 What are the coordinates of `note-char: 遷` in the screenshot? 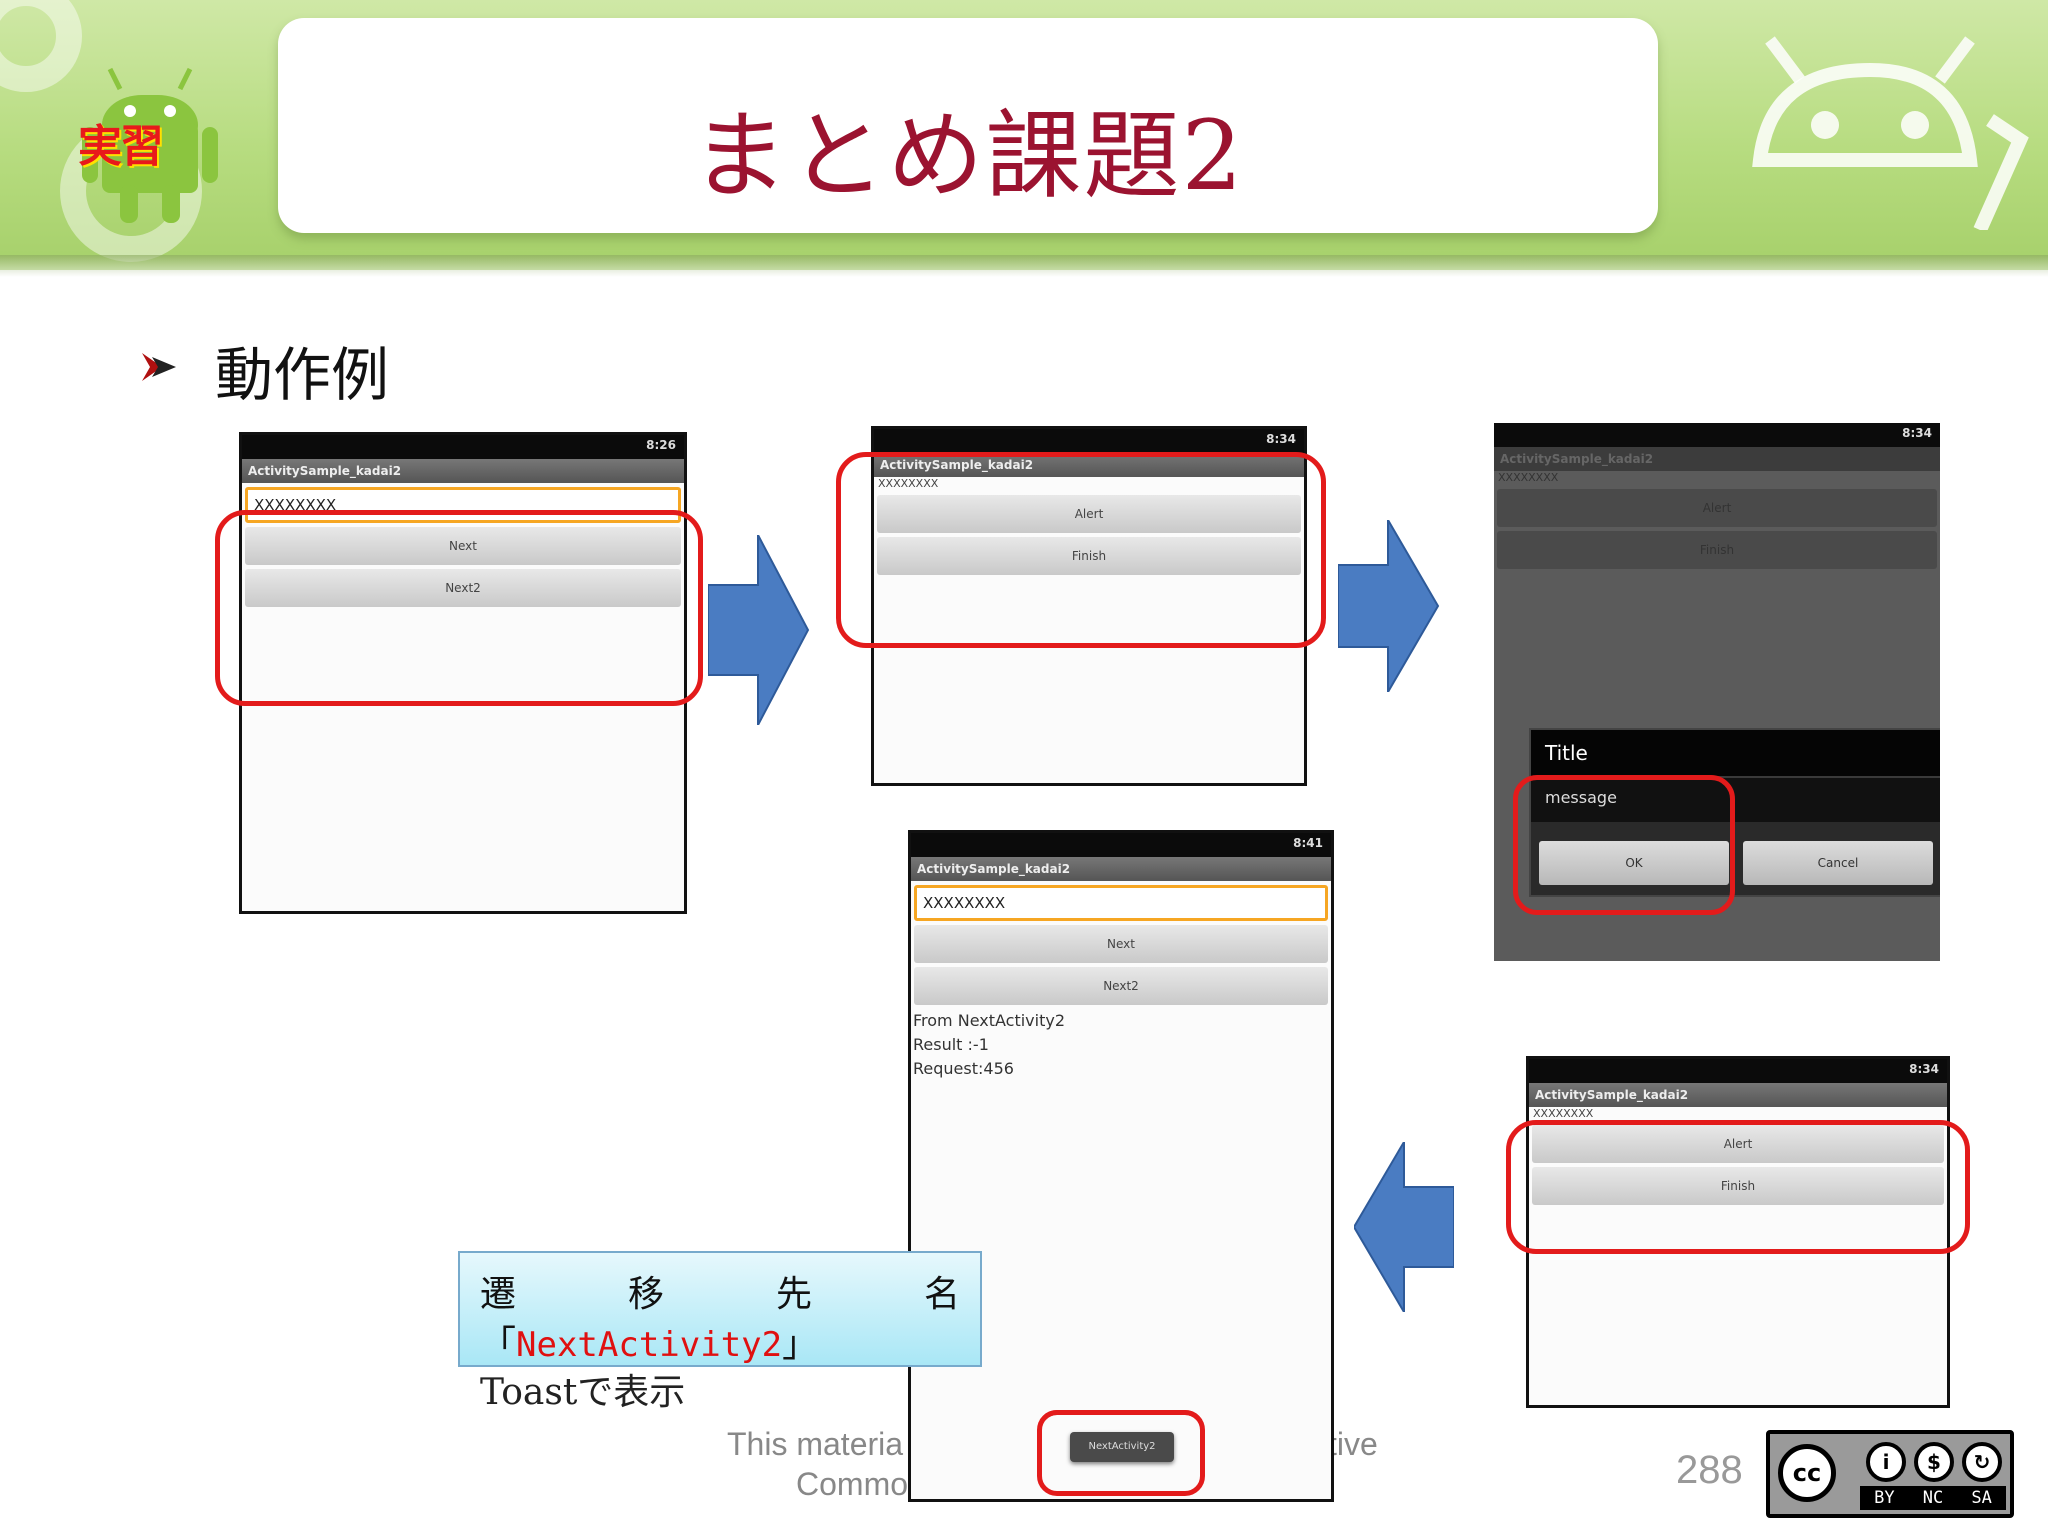 It's located at (498, 1294).